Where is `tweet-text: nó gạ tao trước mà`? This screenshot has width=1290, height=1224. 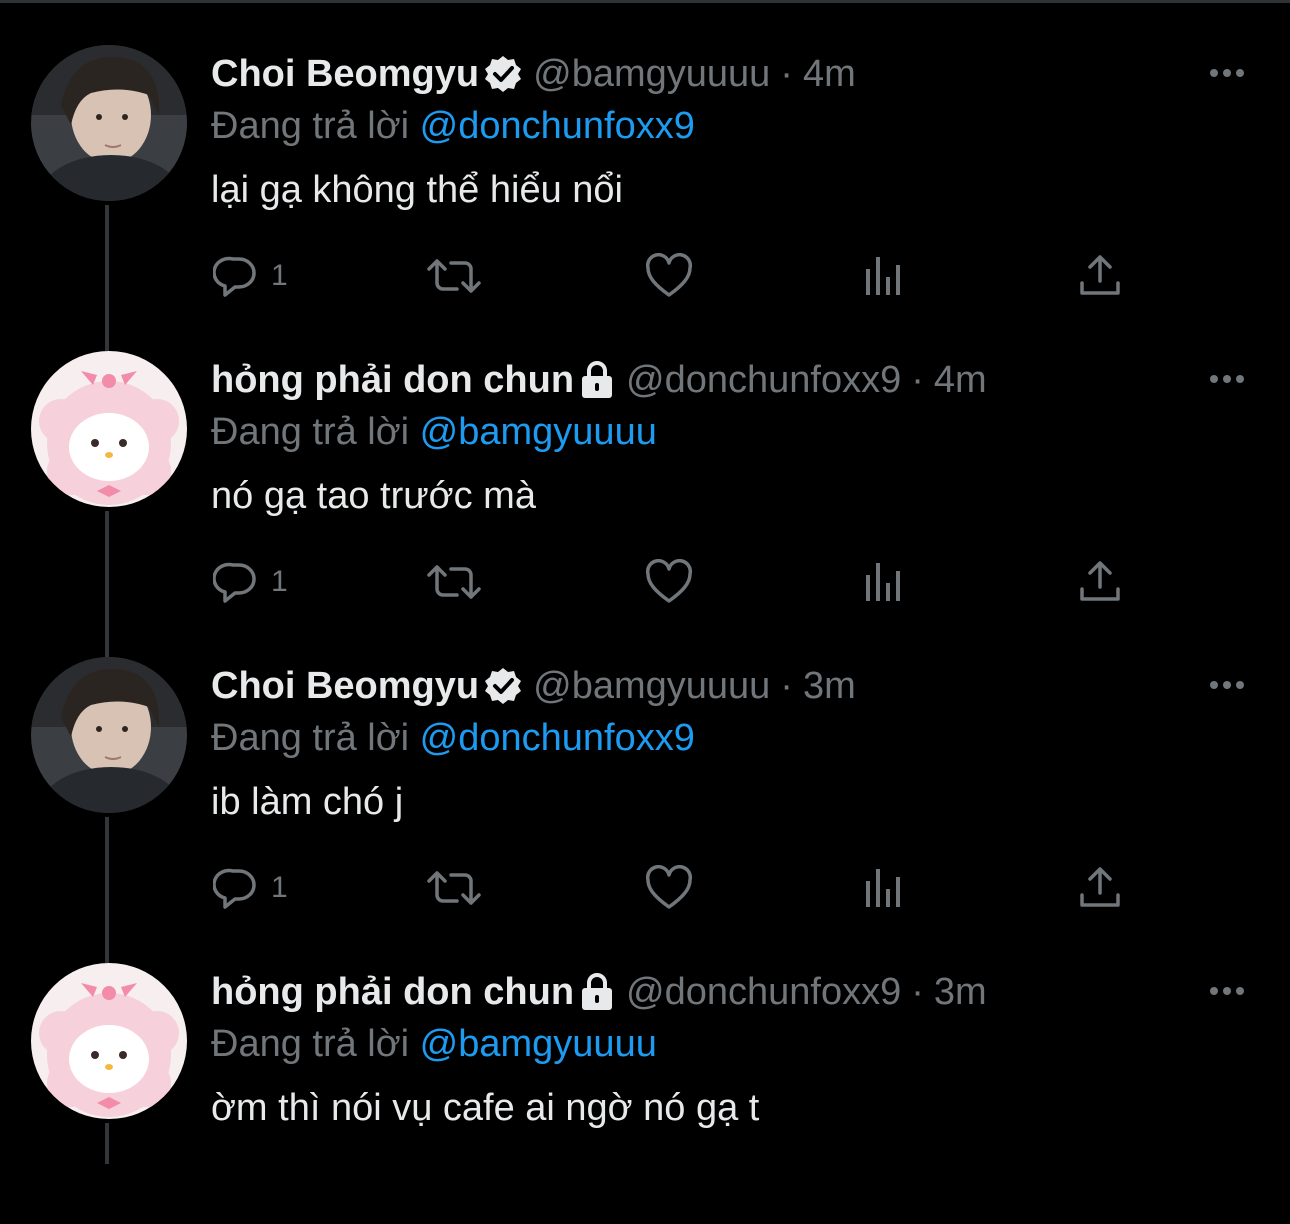
tweet-text: nó gạ tao trước mà is located at coordinates (373, 496).